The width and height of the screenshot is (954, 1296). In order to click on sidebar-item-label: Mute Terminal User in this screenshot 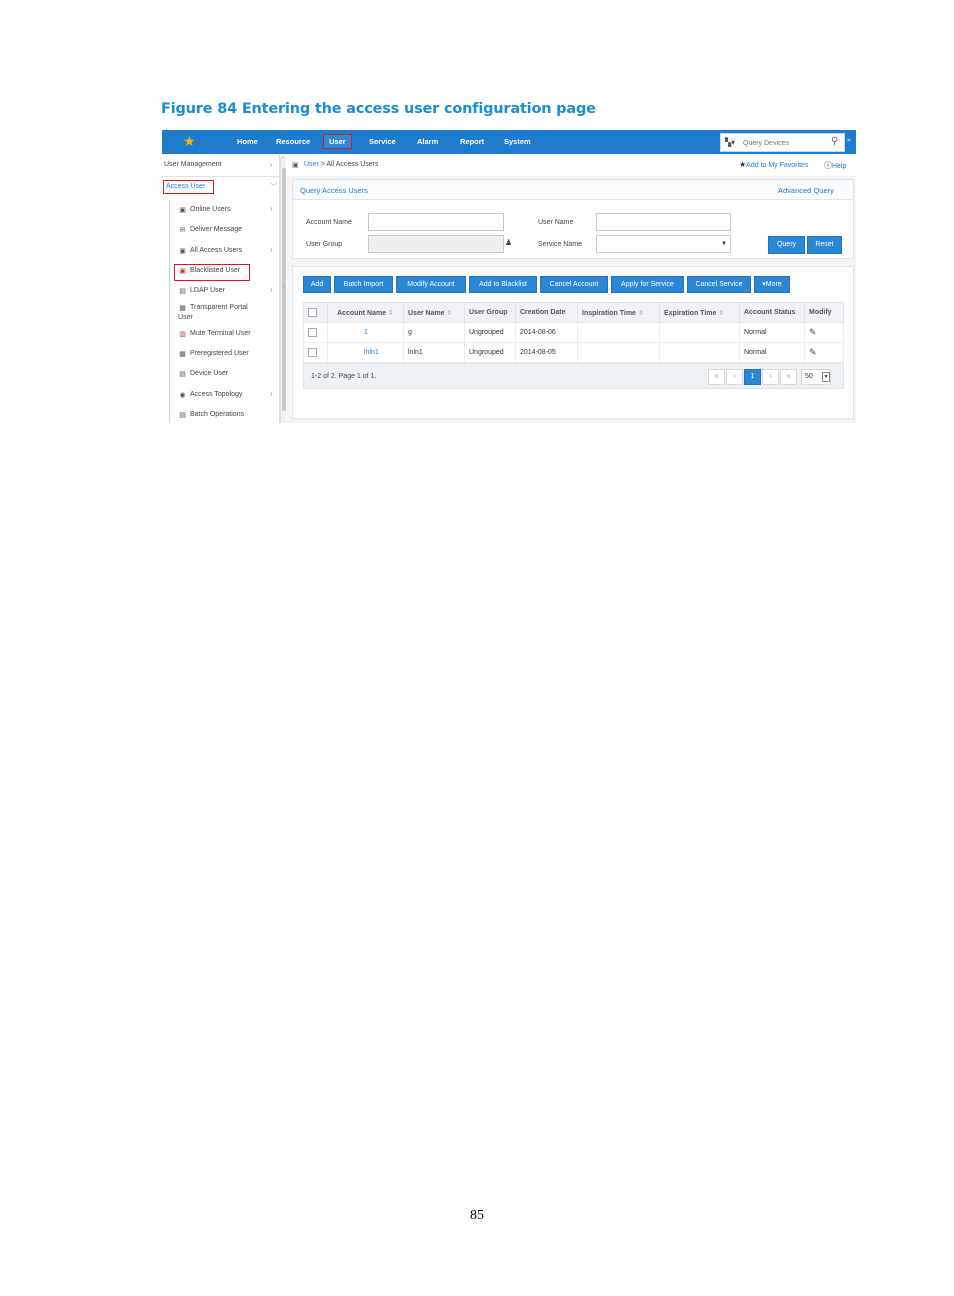, I will do `click(220, 333)`.